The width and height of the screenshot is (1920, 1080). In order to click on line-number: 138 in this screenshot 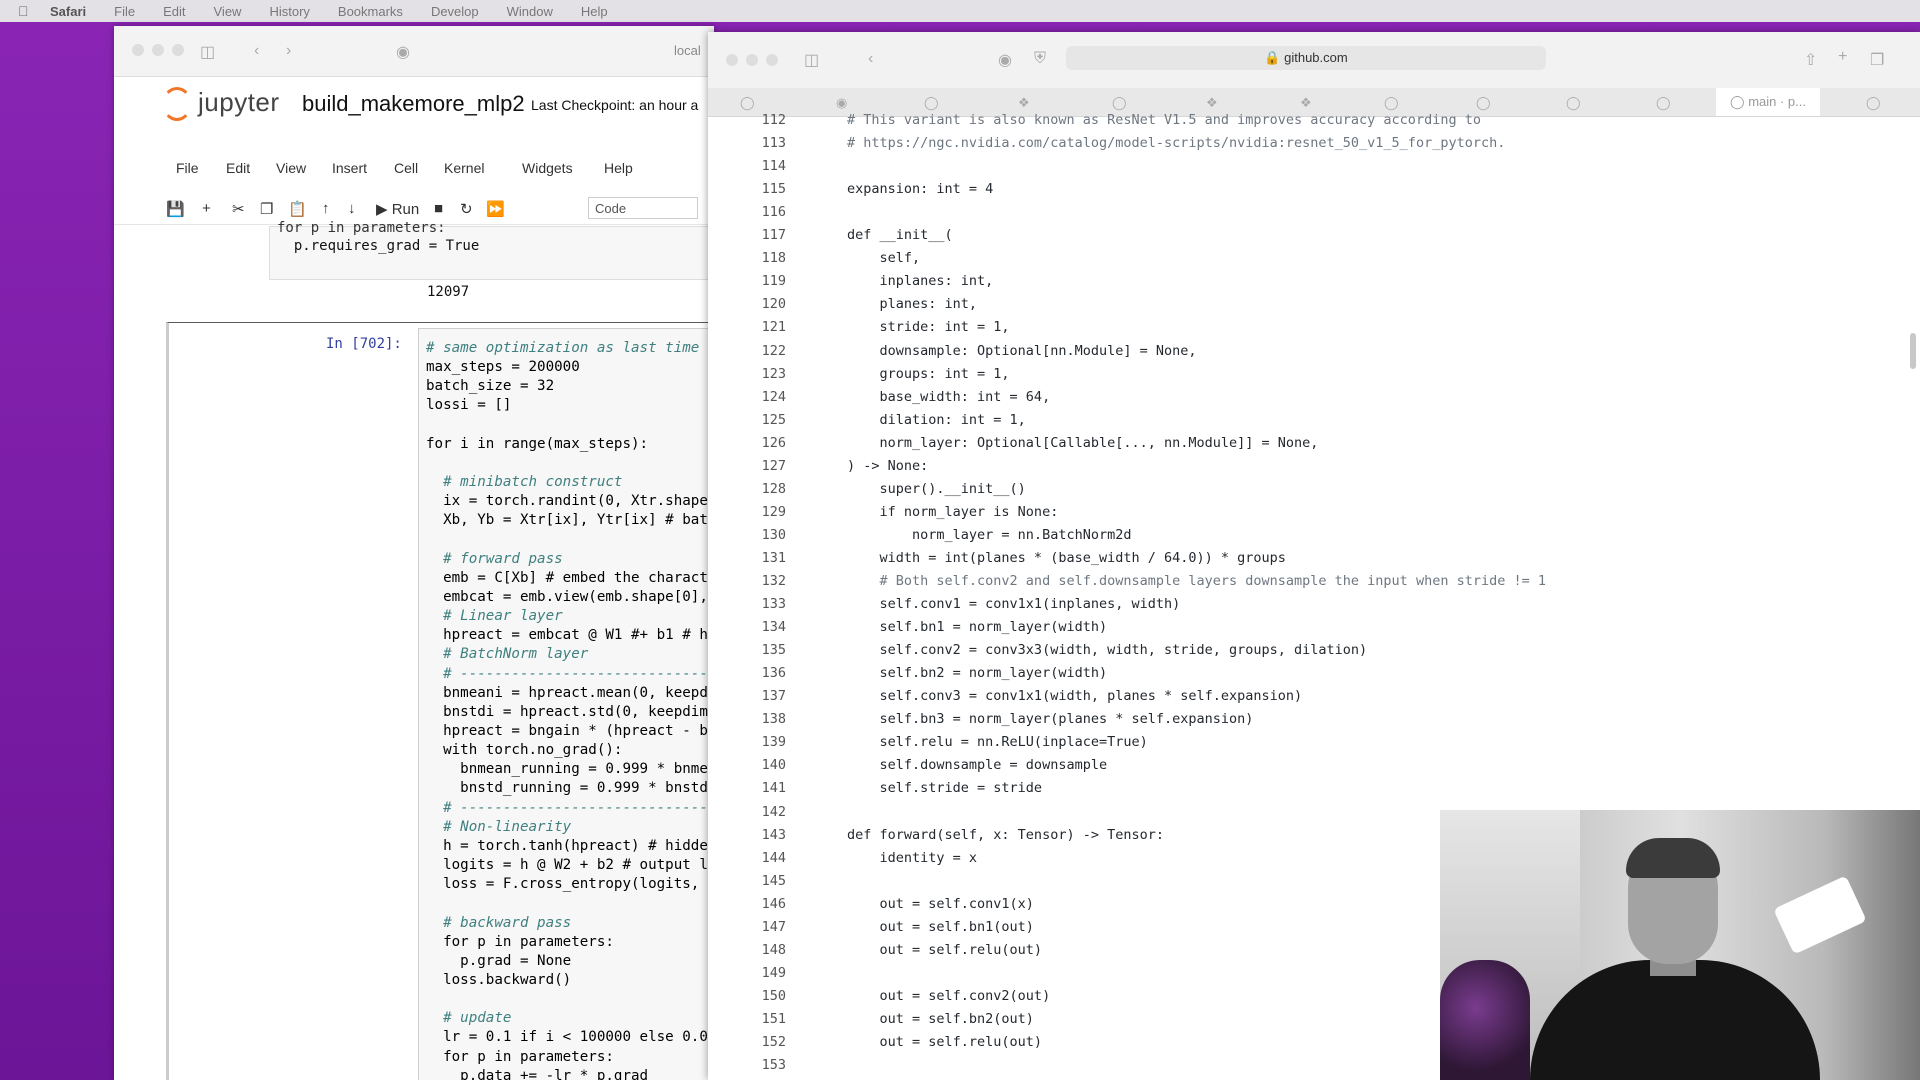, I will do `click(763, 719)`.